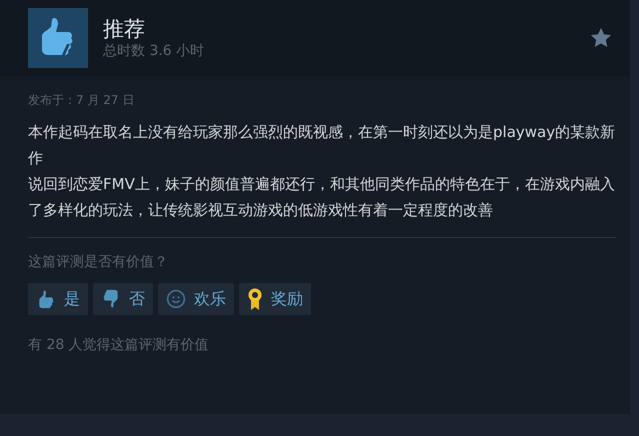  What do you see at coordinates (123, 299) in the screenshot?
I see `vote-button: 否` at bounding box center [123, 299].